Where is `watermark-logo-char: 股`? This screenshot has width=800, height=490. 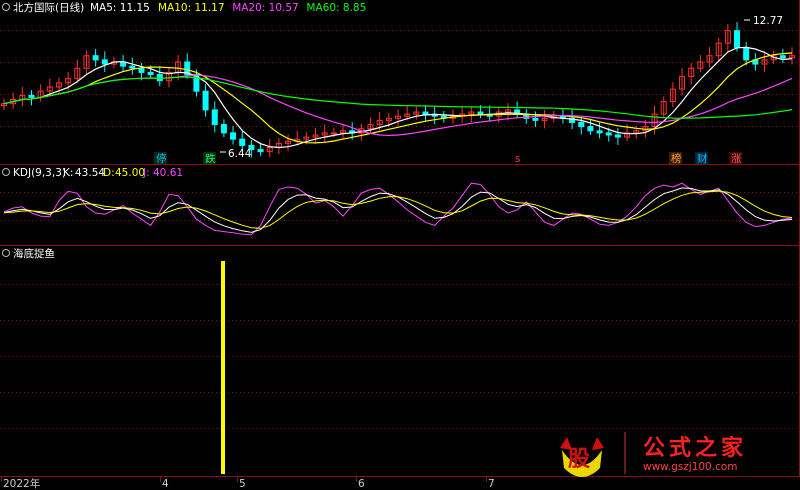 watermark-logo-char: 股 is located at coordinates (579, 459).